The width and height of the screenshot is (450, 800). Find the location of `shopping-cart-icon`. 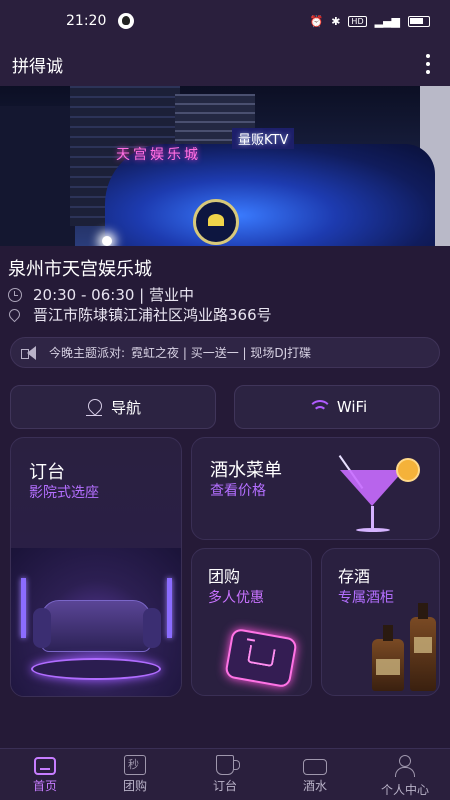

shopping-cart-icon is located at coordinates (261, 656).